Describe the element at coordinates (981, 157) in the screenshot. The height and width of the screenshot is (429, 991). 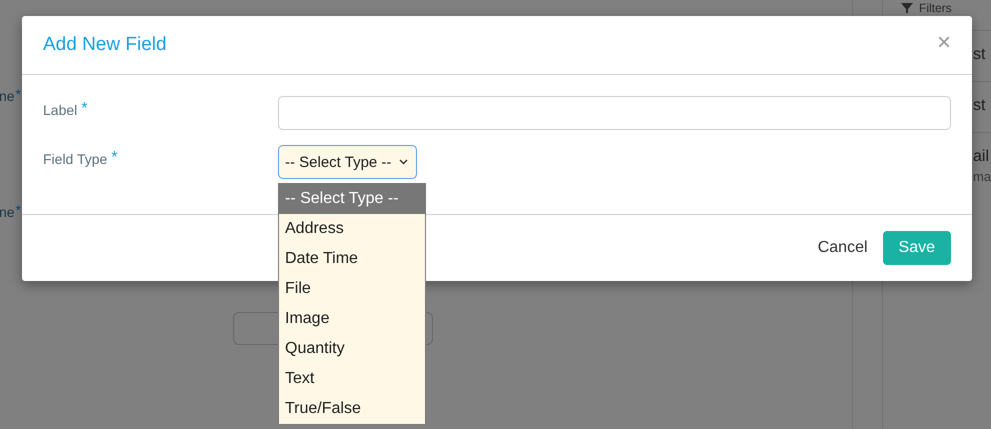
I see `list-item-text: ail` at that location.